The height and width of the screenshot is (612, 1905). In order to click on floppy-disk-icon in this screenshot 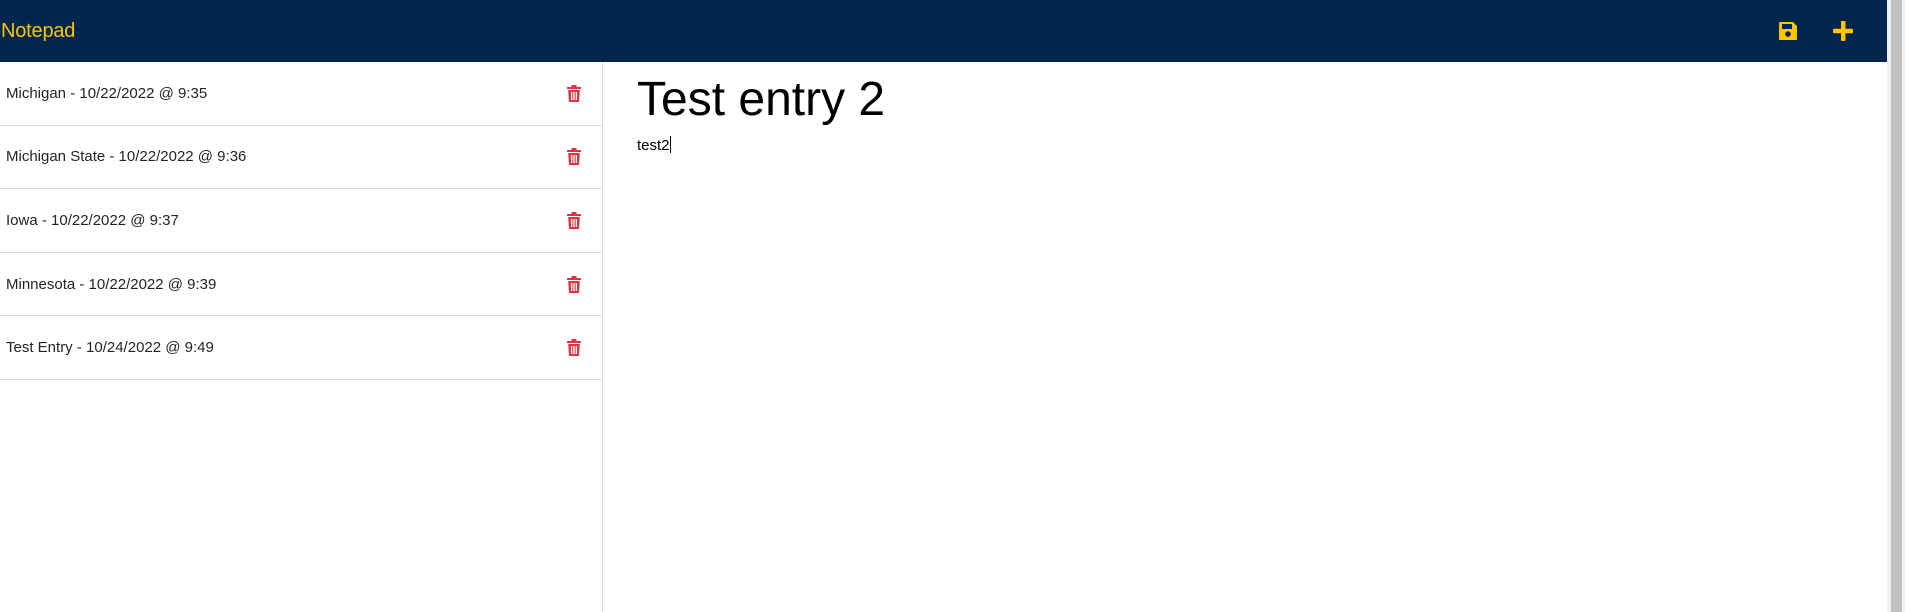, I will do `click(1788, 31)`.